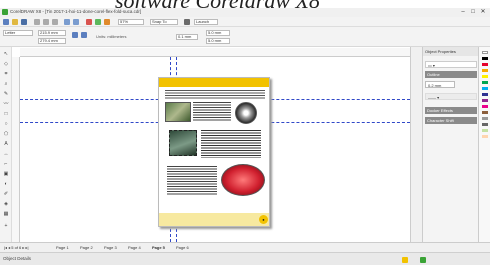  Describe the element at coordinates (451, 120) in the screenshot. I see `character-shift-header: Character Shift` at that location.